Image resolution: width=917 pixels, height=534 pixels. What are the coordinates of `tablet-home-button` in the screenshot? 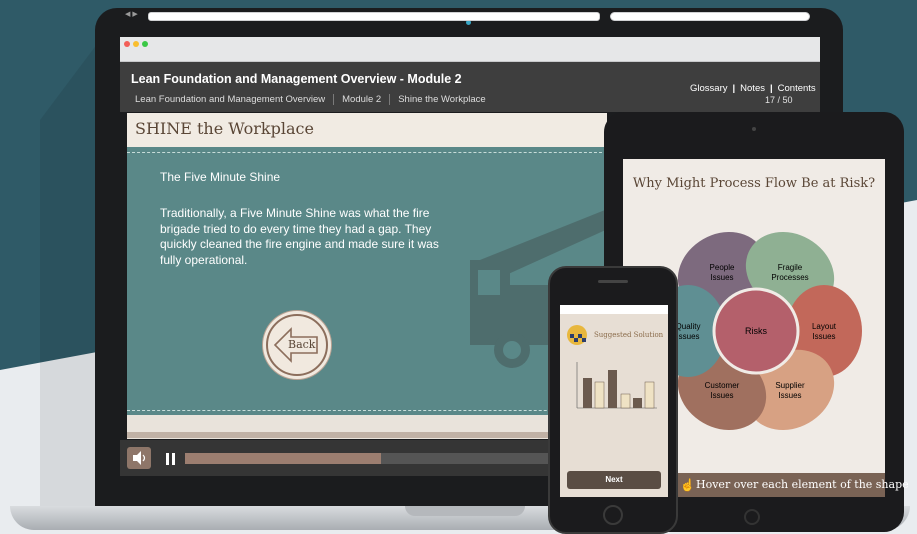 It's located at (752, 517).